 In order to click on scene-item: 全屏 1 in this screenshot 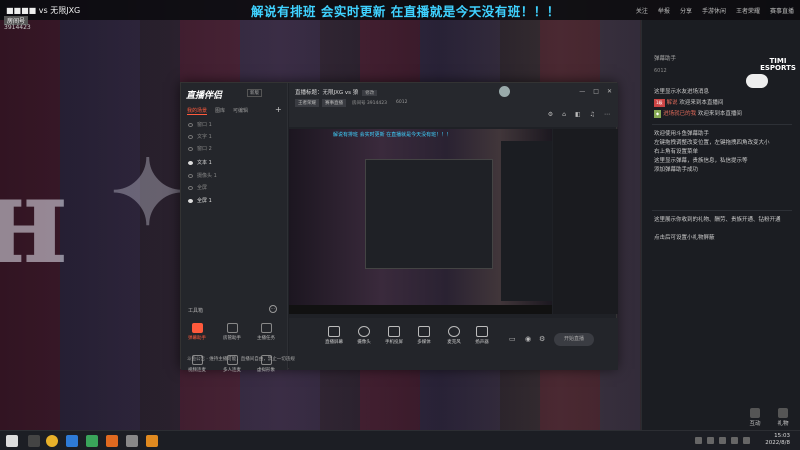, I will do `click(200, 200)`.